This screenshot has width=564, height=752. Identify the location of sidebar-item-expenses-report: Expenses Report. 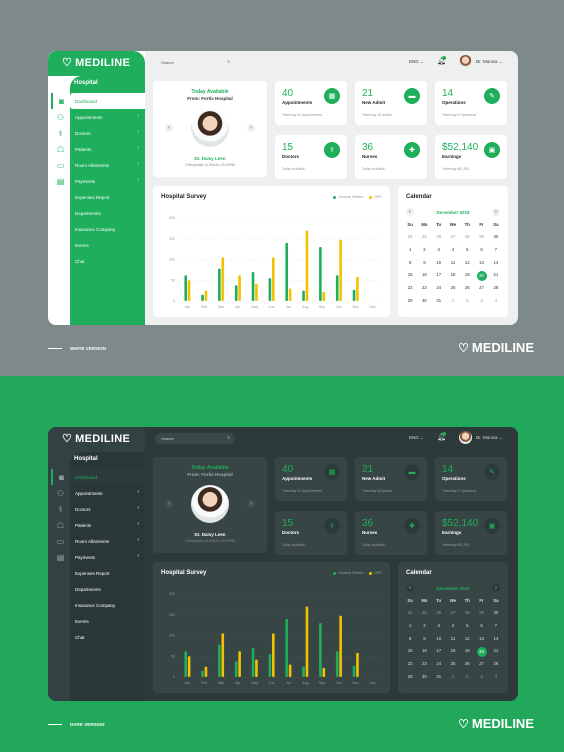
(107, 573).